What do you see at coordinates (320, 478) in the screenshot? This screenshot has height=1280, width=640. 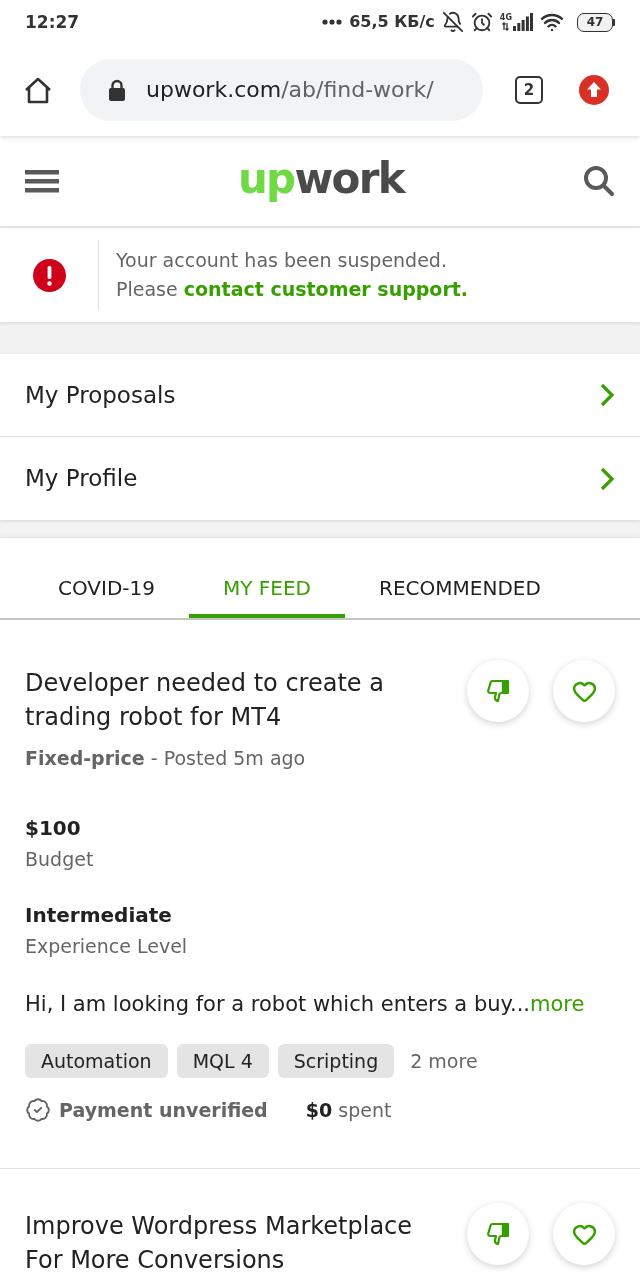 I see `menu-row: My Profile` at bounding box center [320, 478].